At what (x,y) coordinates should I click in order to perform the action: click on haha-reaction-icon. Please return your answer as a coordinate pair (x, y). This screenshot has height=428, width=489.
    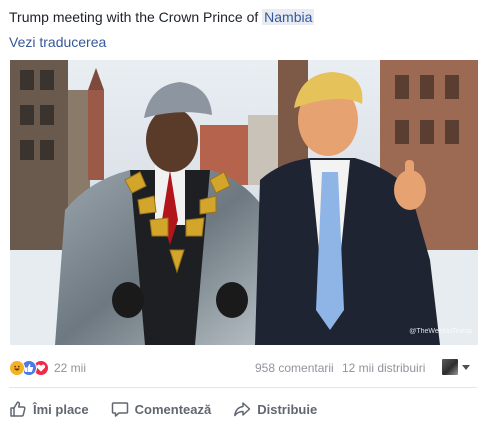
    Looking at the image, I should click on (17, 368).